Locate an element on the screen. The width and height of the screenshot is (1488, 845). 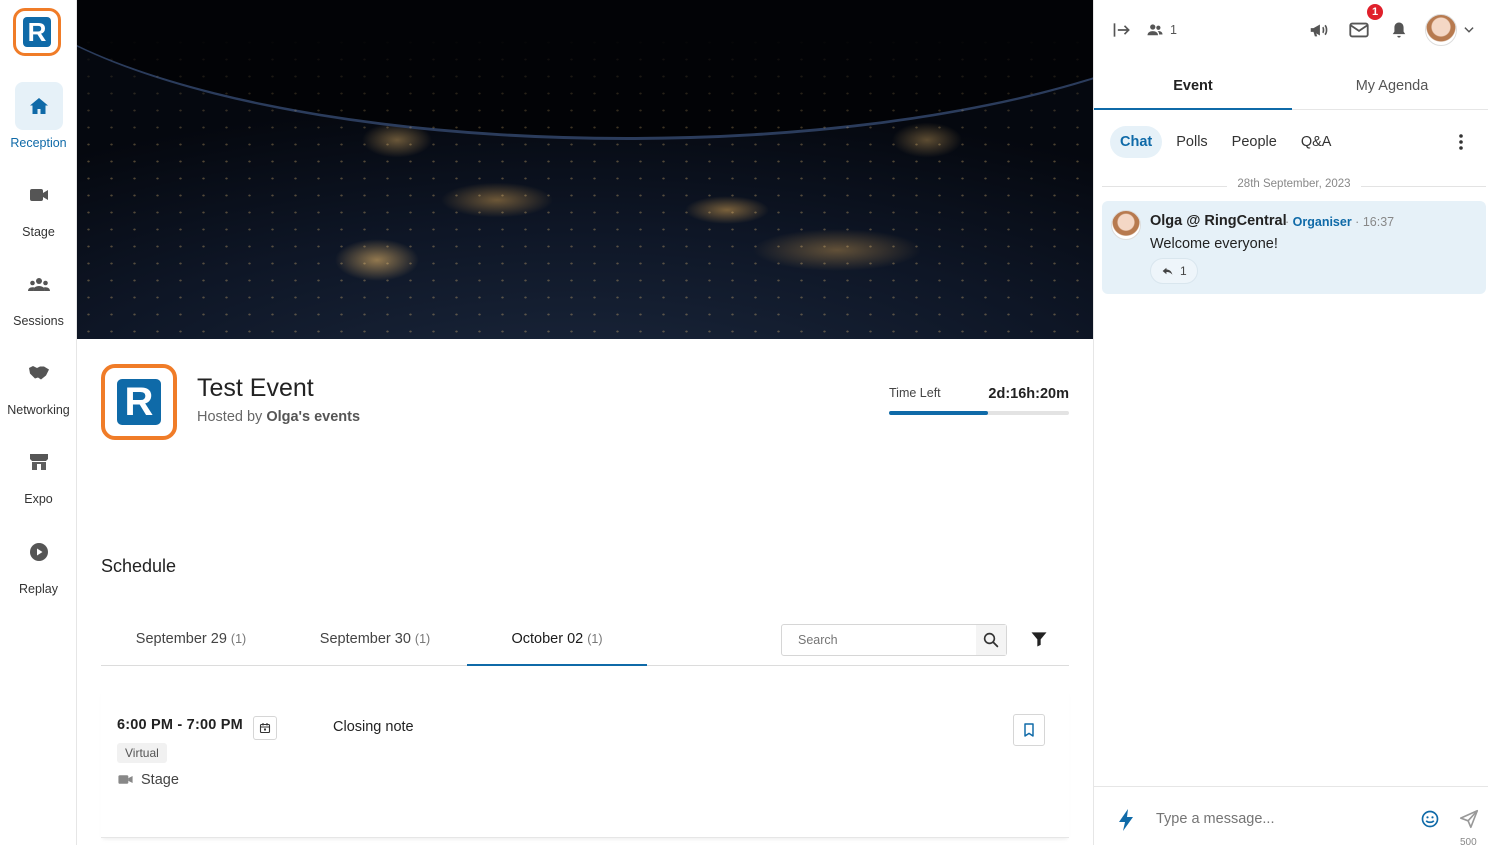
time-left-progress is located at coordinates (979, 413).